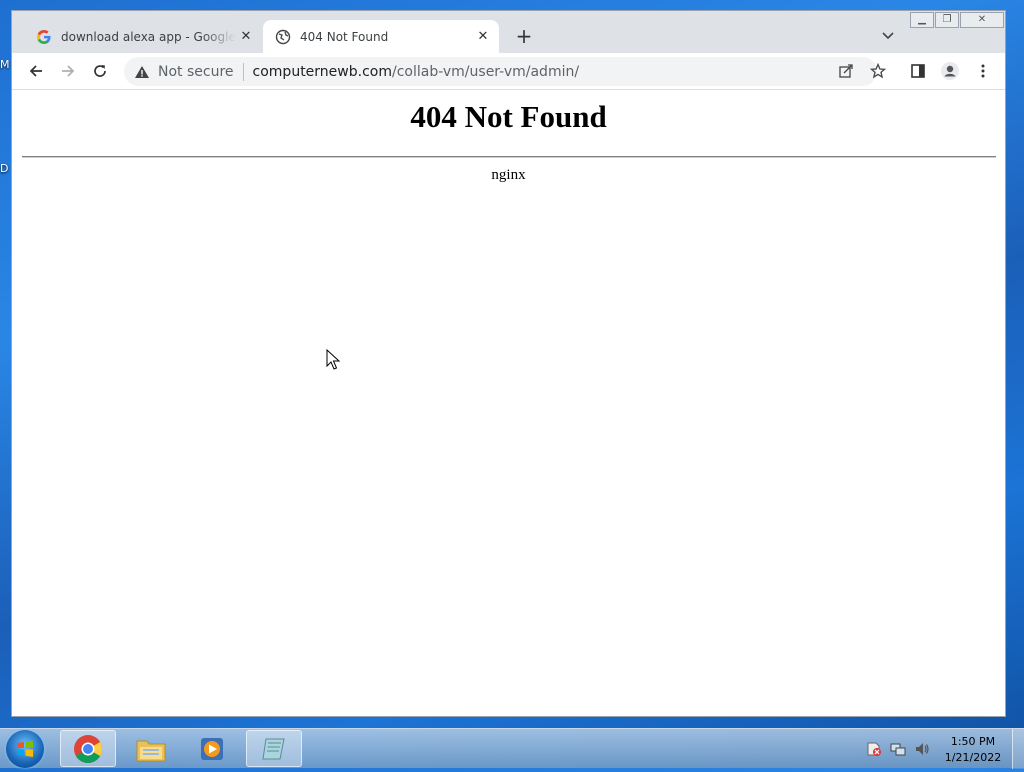 The image size is (1024, 772). I want to click on taskbar-media-player, so click(212, 748).